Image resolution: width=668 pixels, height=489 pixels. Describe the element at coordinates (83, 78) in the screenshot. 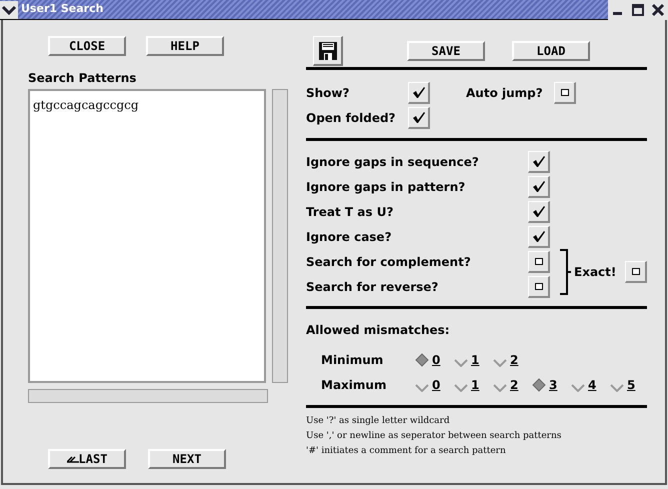

I see `section-label: Search Patterns` at that location.